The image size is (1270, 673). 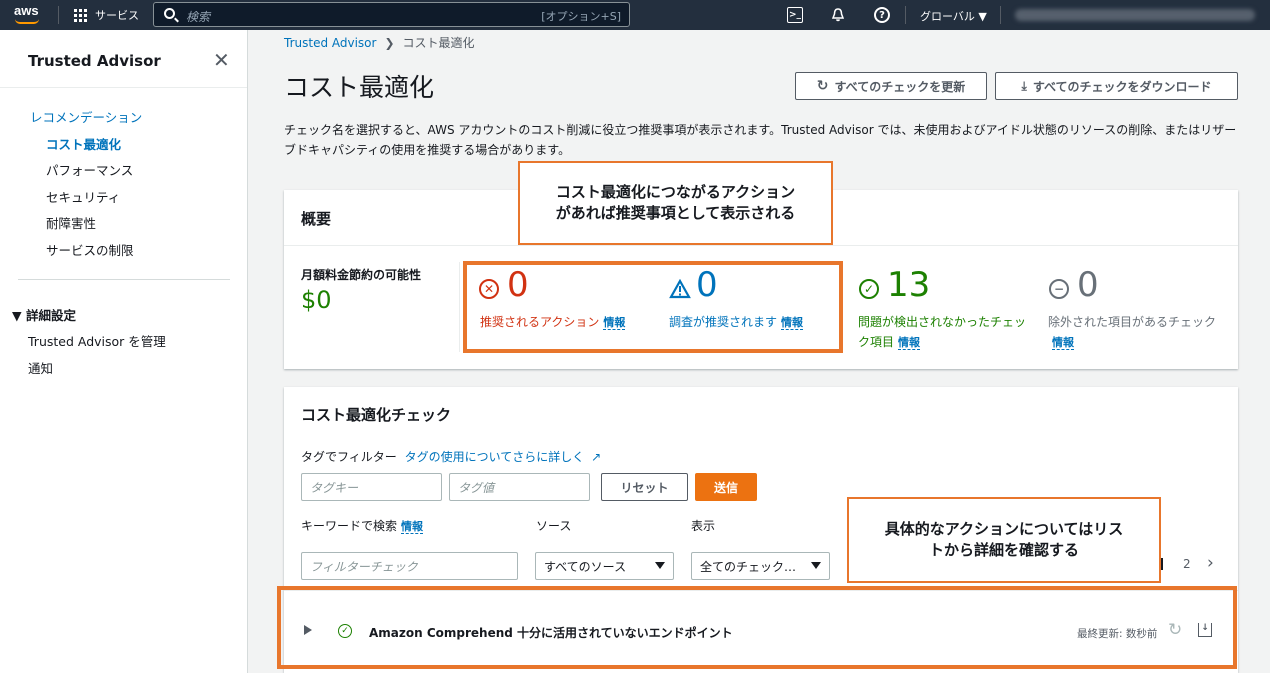 What do you see at coordinates (316, 300) in the screenshot?
I see `savings-value: $0` at bounding box center [316, 300].